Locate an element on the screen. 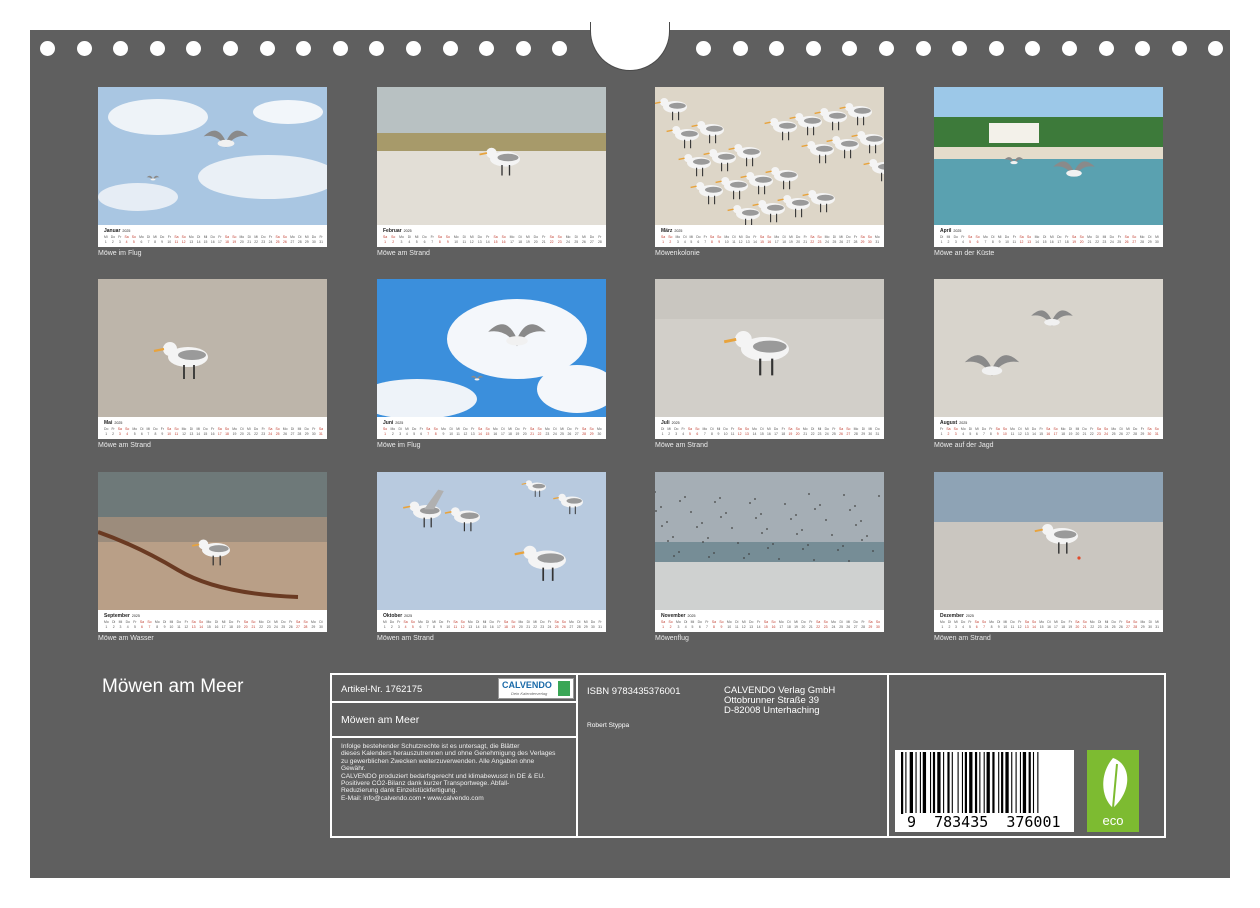  day-cell: Do 25 is located at coordinates (283, 624).